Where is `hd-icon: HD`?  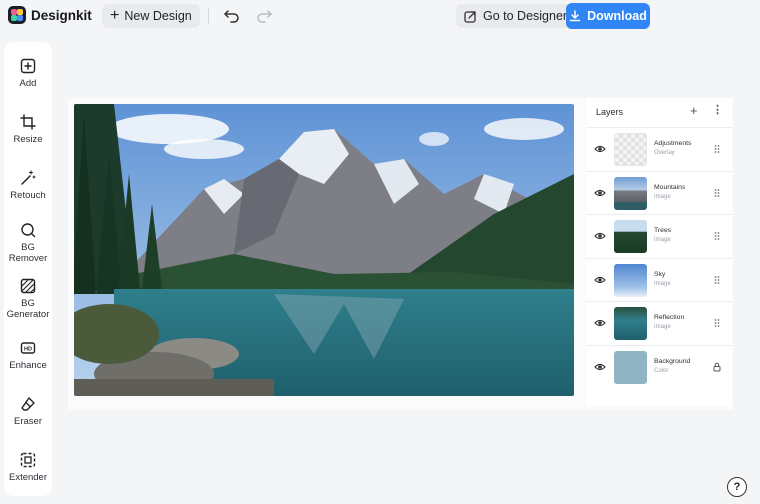 hd-icon: HD is located at coordinates (28, 348).